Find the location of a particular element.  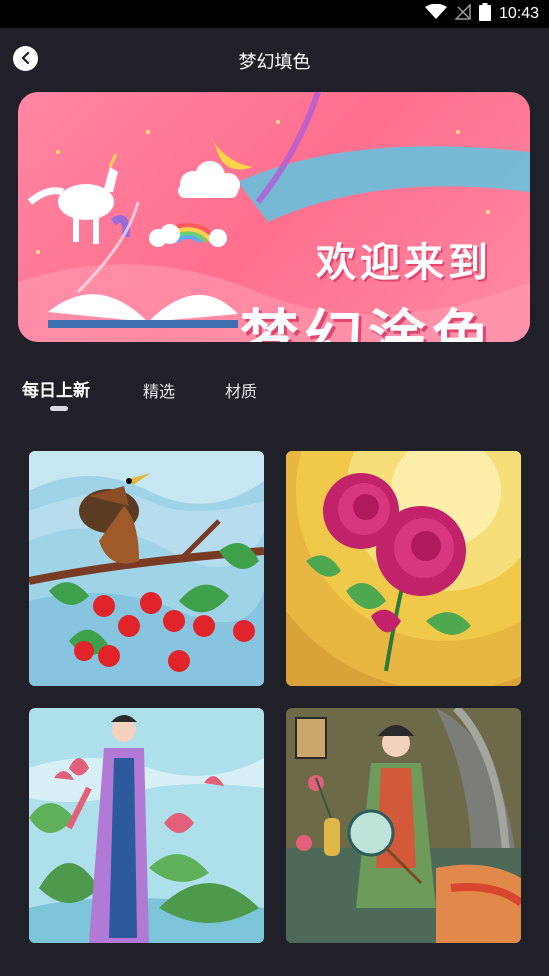

banner-app-name: 梦幻涂色 is located at coordinates (368, 322).